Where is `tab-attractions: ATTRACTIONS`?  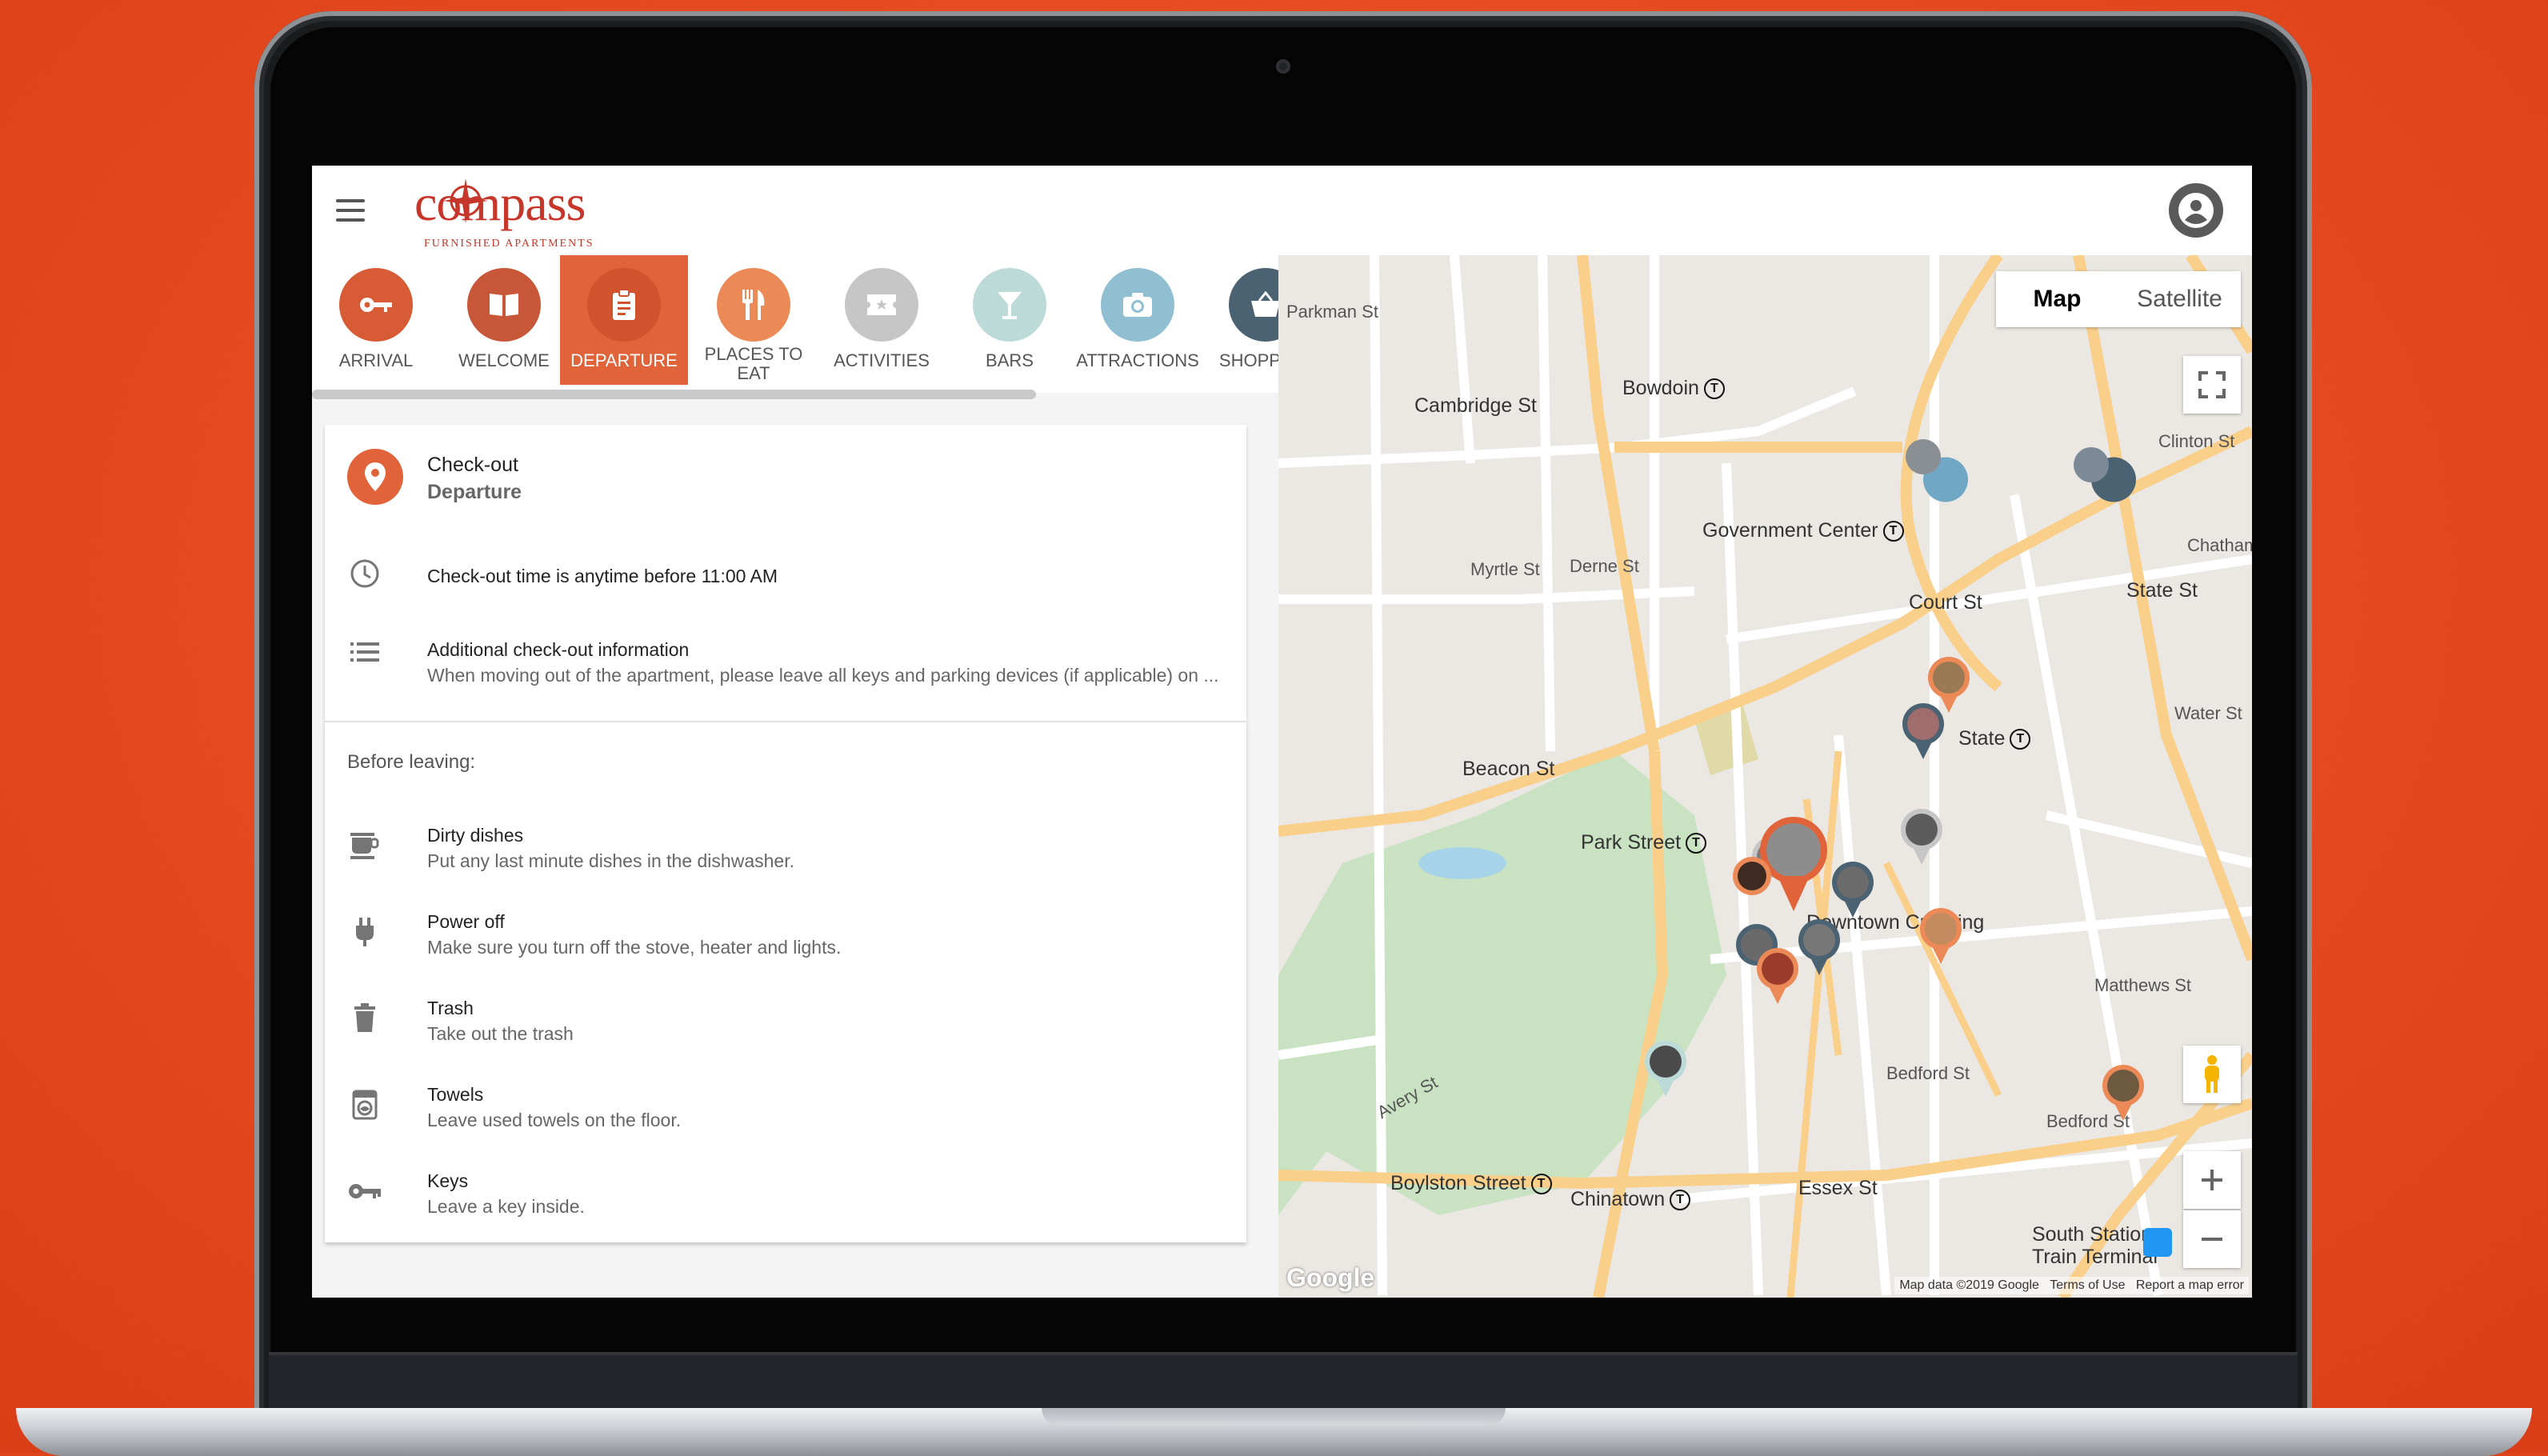 tab-attractions: ATTRACTIONS is located at coordinates (1138, 320).